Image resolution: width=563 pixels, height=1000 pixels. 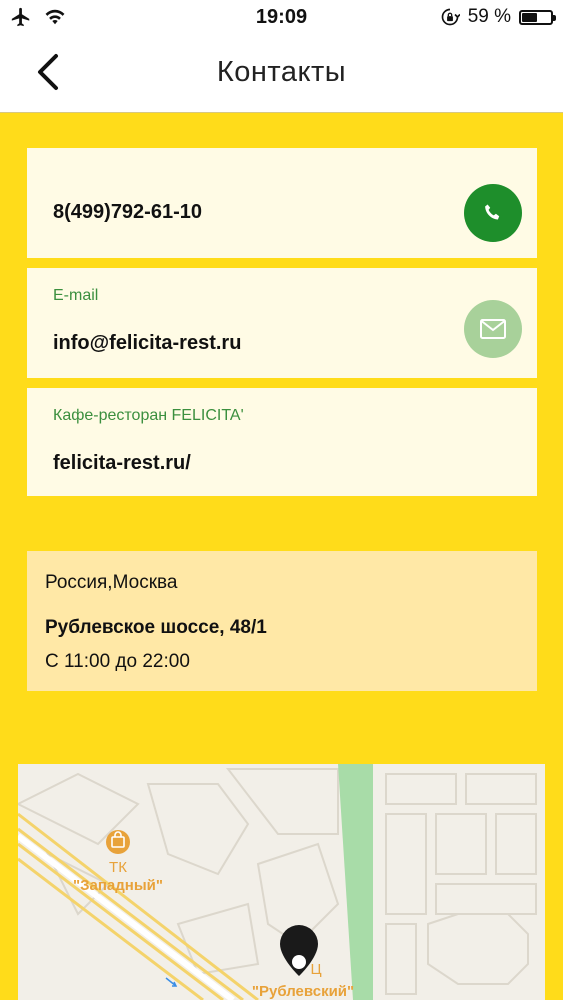 I want to click on status-right: 59 %, so click(x=498, y=17).